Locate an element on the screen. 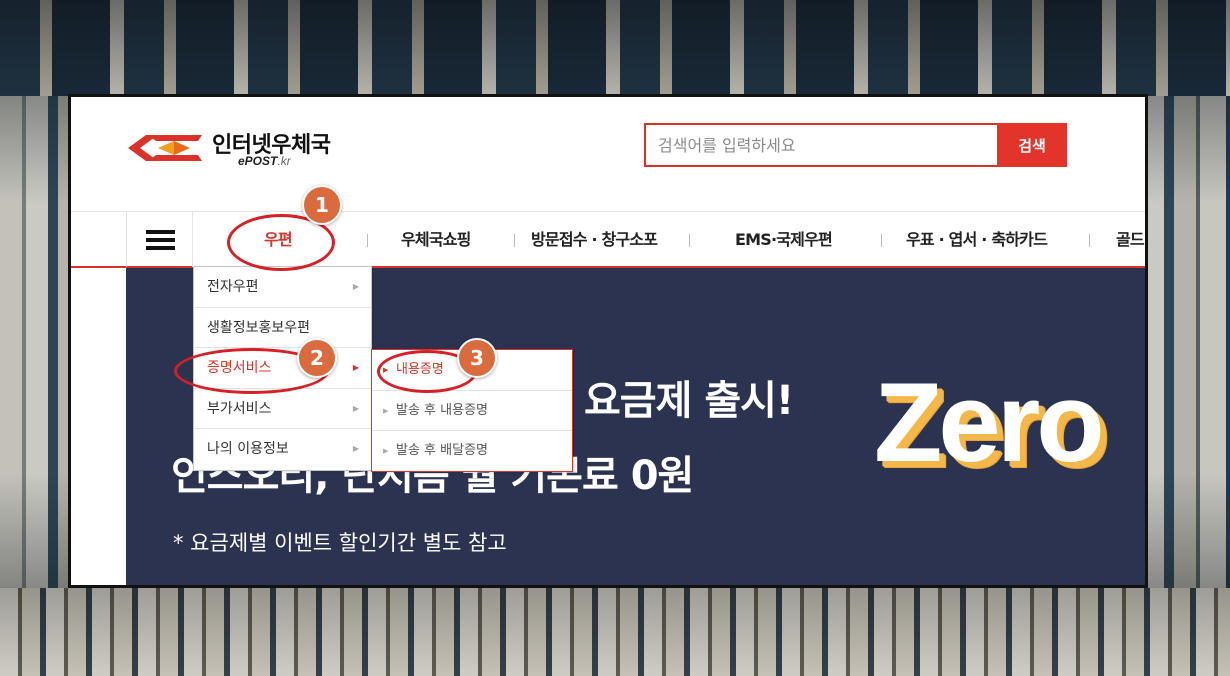 The width and height of the screenshot is (1230, 676). submenu-item-label: 발송 후 내용증명 is located at coordinates (442, 410).